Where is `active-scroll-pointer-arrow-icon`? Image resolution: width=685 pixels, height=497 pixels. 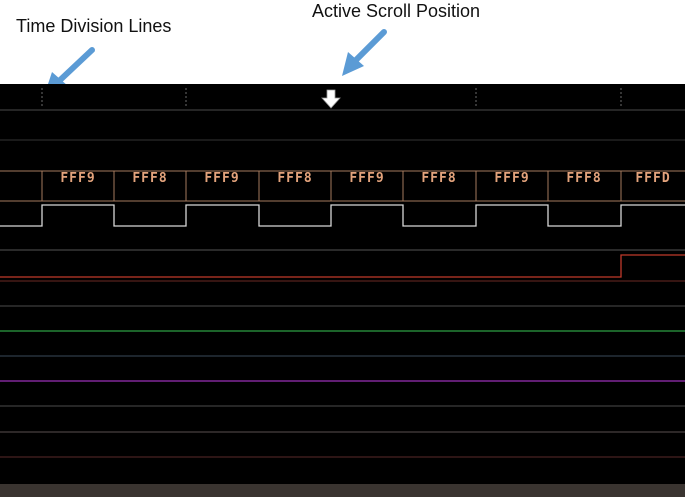 active-scroll-pointer-arrow-icon is located at coordinates (364, 52).